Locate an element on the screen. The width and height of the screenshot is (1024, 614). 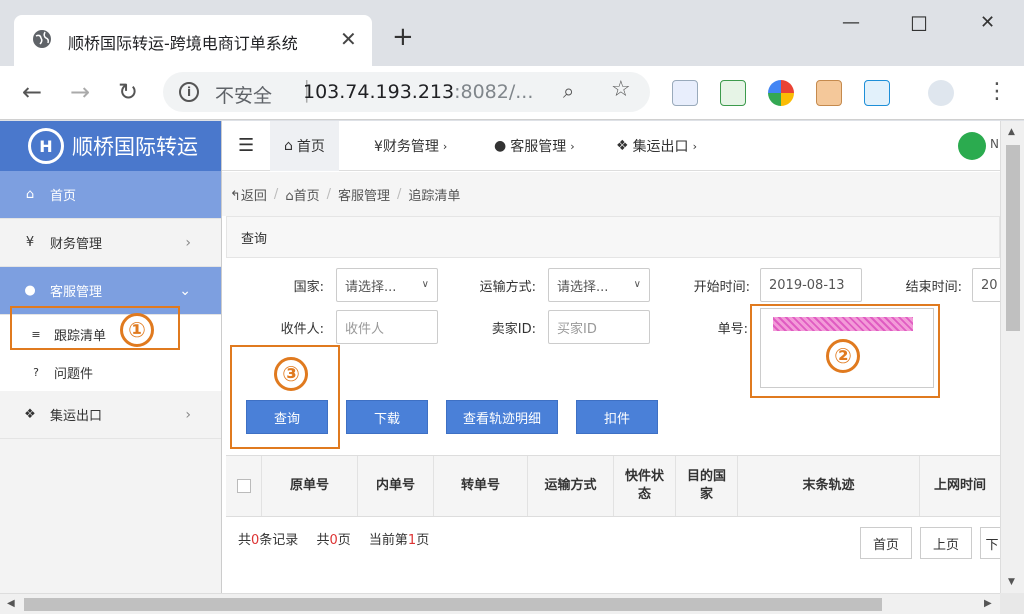
breadcrumb-current: 追踪清单 is located at coordinates (434, 196).